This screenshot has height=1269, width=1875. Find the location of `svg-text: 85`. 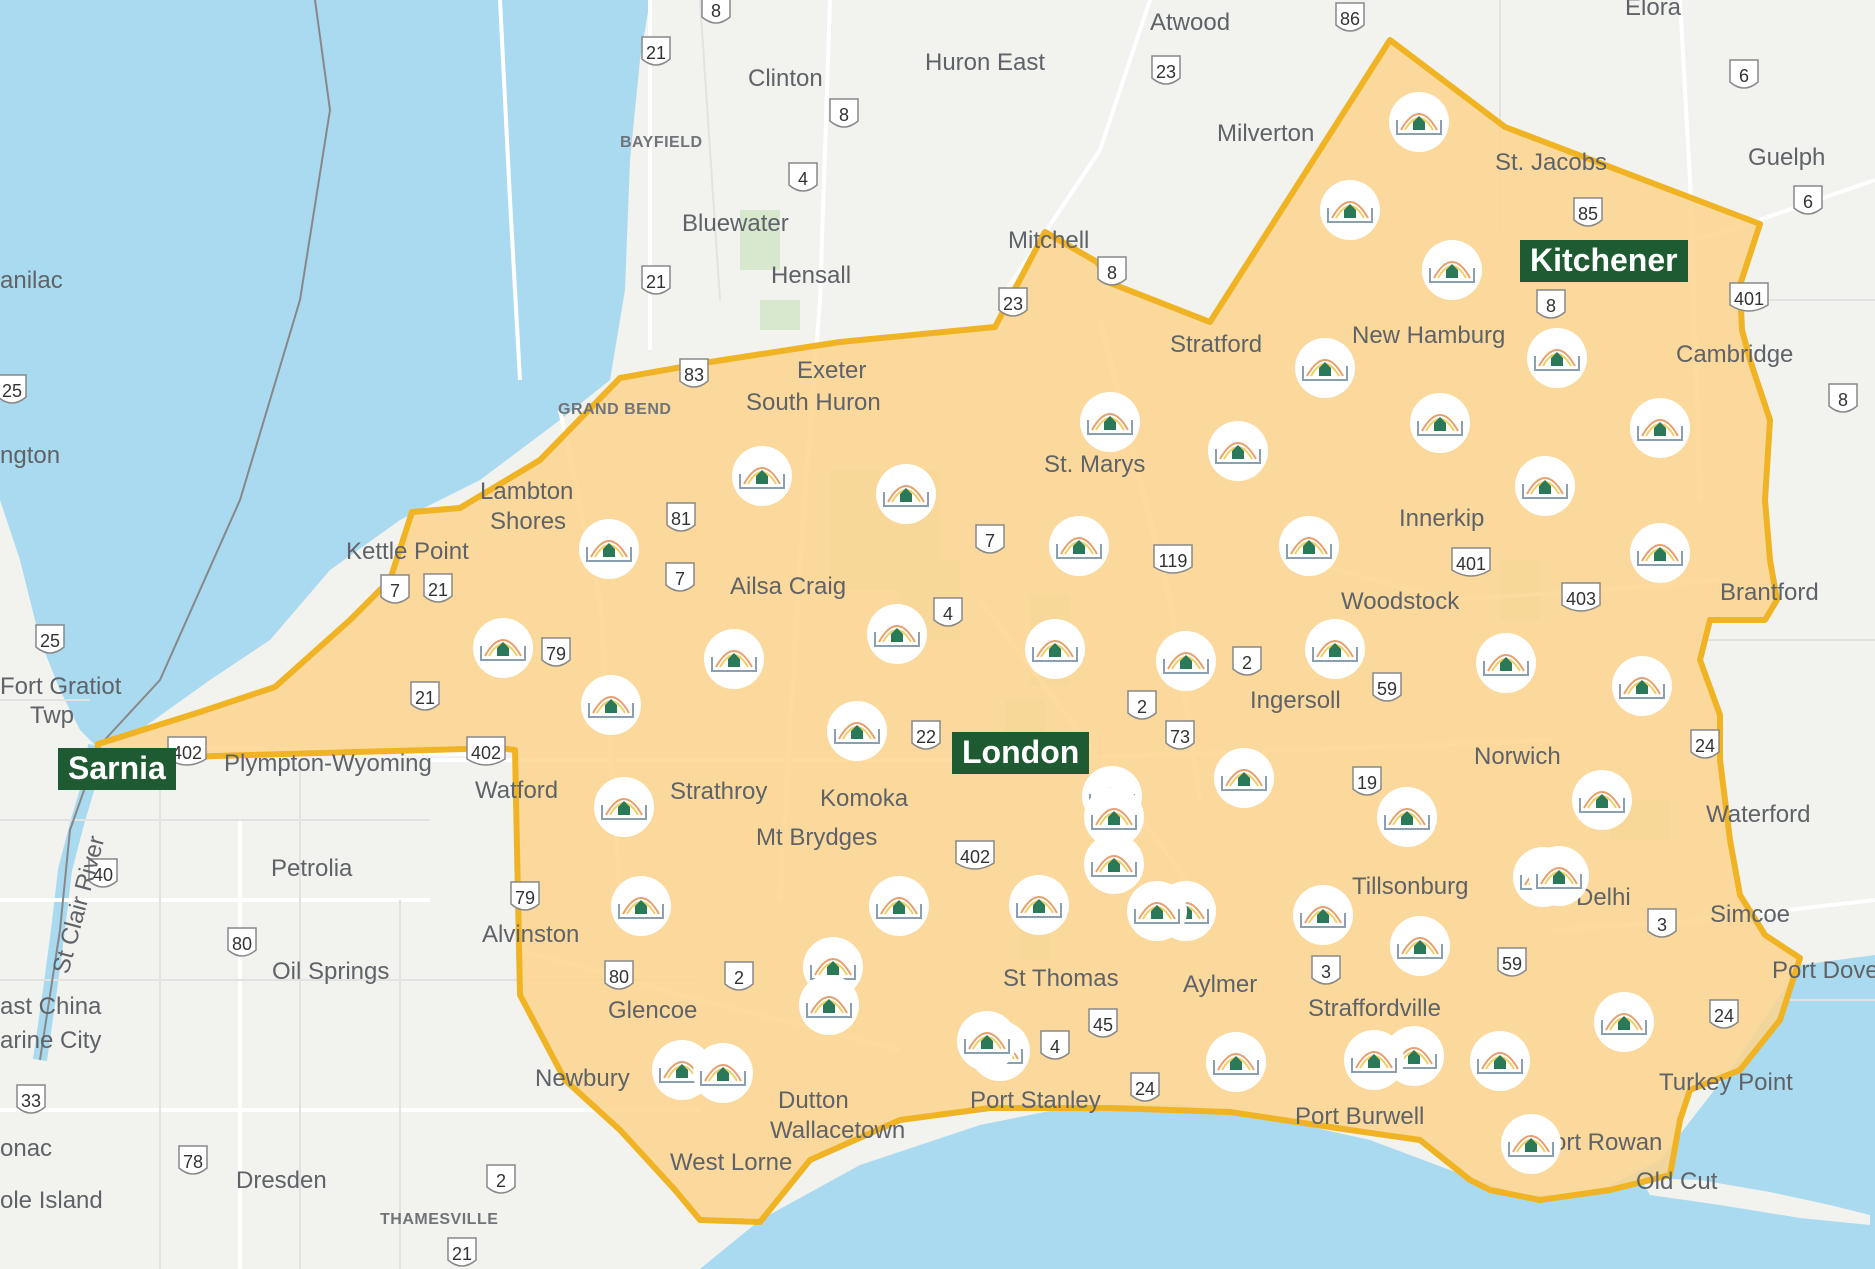

svg-text: 85 is located at coordinates (1588, 214).